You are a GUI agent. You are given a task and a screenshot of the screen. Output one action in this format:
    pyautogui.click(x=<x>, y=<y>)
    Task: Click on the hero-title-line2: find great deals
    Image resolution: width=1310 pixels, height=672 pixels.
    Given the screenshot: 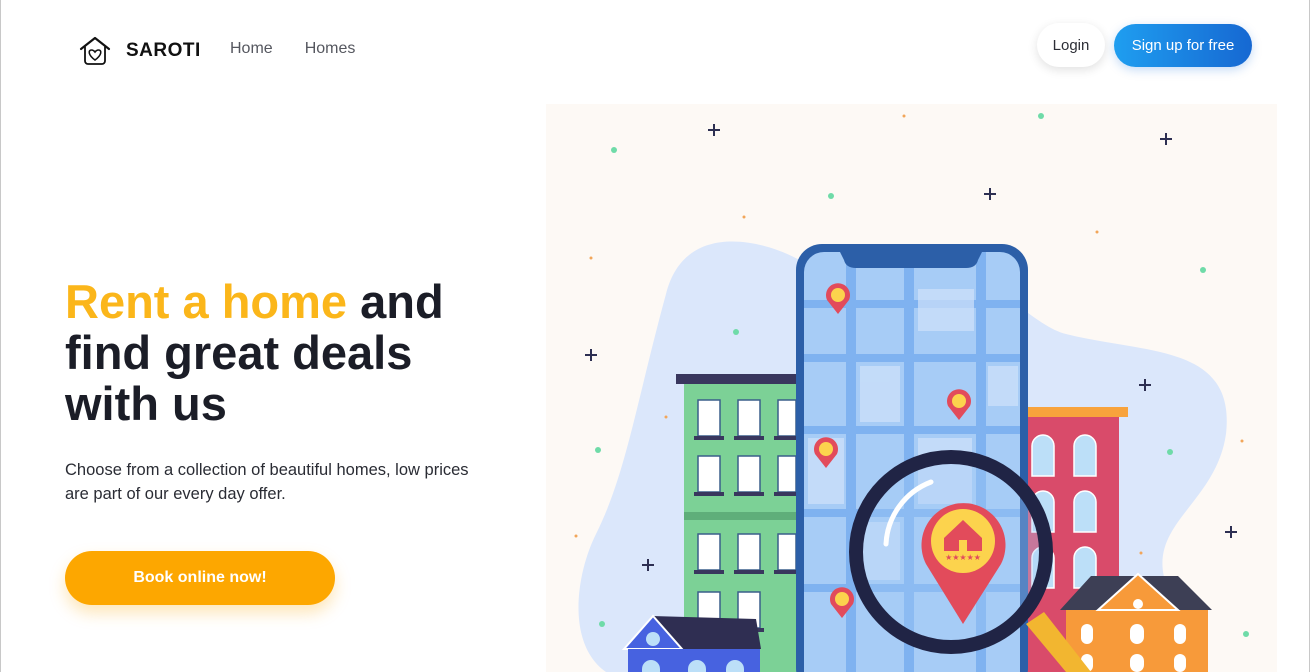 What is the action you would take?
    pyautogui.click(x=239, y=352)
    